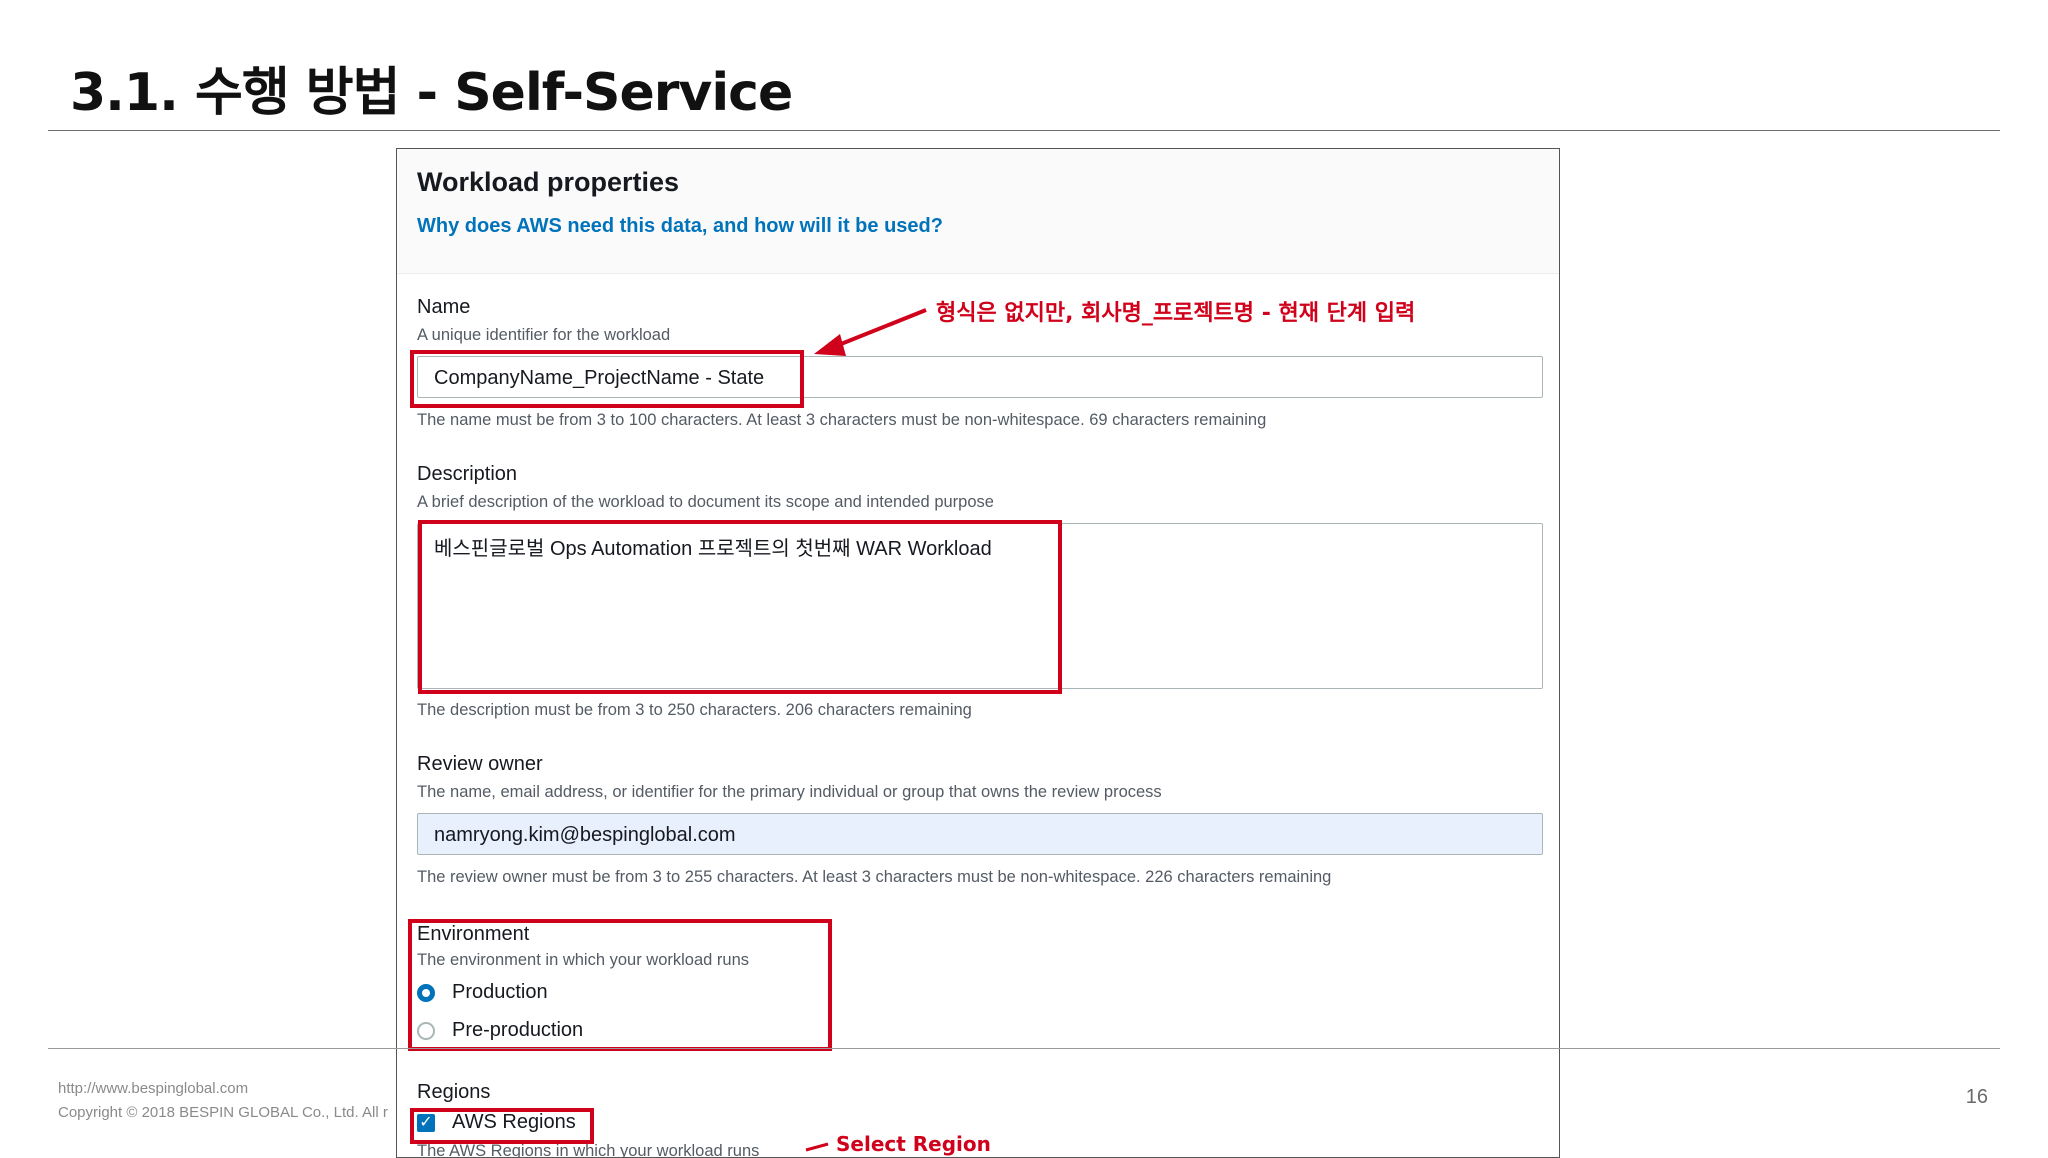 This screenshot has height=1158, width=2048. I want to click on review-owner-input: namryong.kim@bespinglobal.com, so click(980, 834).